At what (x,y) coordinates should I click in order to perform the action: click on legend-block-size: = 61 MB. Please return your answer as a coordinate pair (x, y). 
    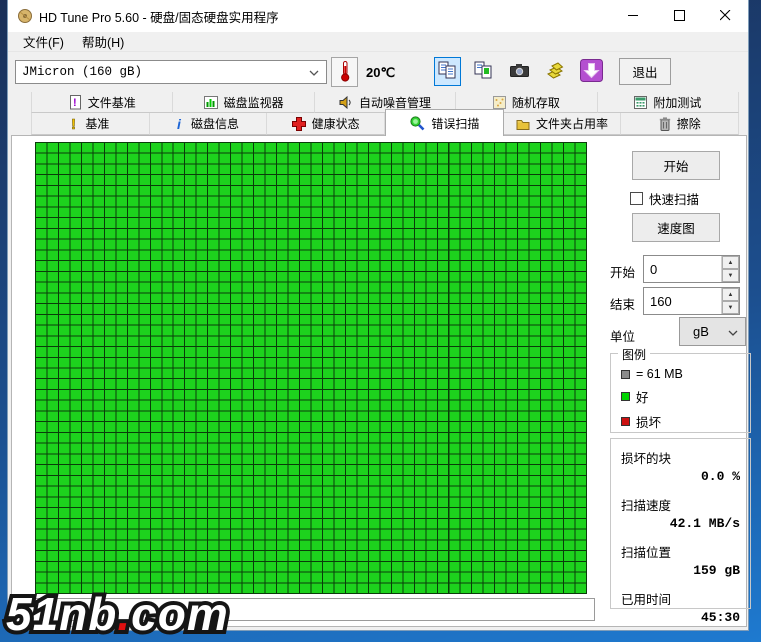
    Looking at the image, I should click on (685, 374).